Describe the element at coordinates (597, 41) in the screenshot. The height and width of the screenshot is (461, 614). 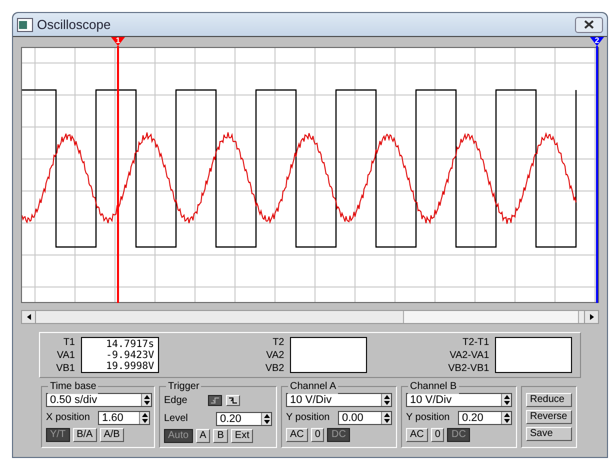
I see `cursor-marker: 2` at that location.